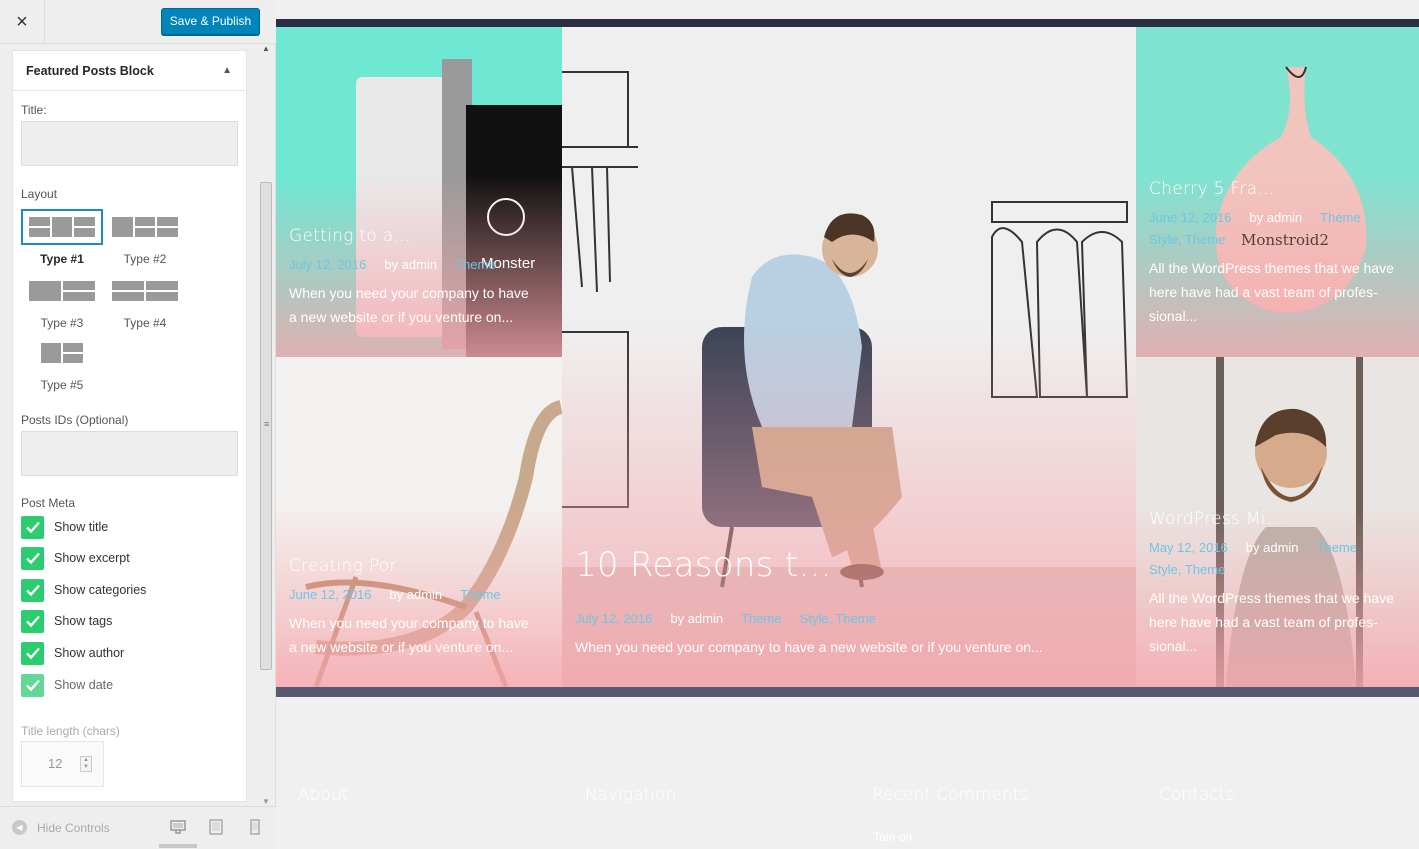  What do you see at coordinates (847, 23) in the screenshot?
I see `header-band` at bounding box center [847, 23].